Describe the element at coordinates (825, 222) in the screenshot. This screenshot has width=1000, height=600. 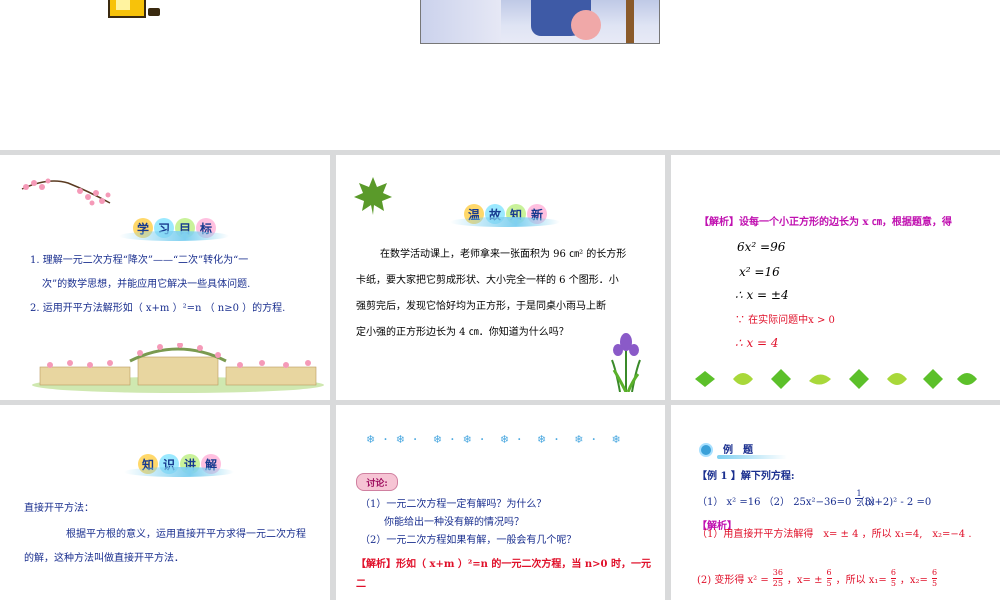
I see `analysis-heading: 【解析】设每一个小正方形的边长为 x ㎝，根据题意，得` at that location.